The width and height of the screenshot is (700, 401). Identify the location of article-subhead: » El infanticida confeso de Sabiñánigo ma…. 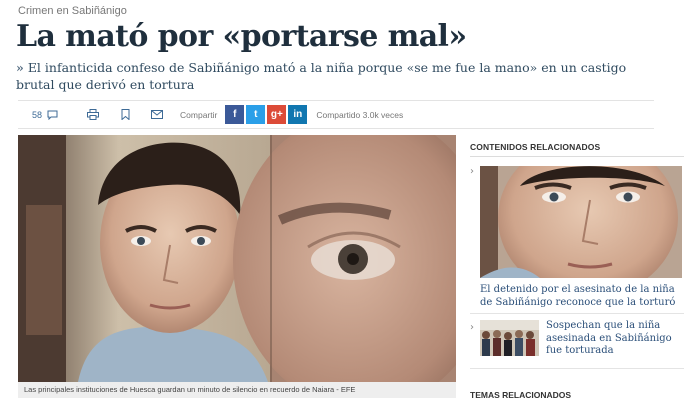
(336, 76).